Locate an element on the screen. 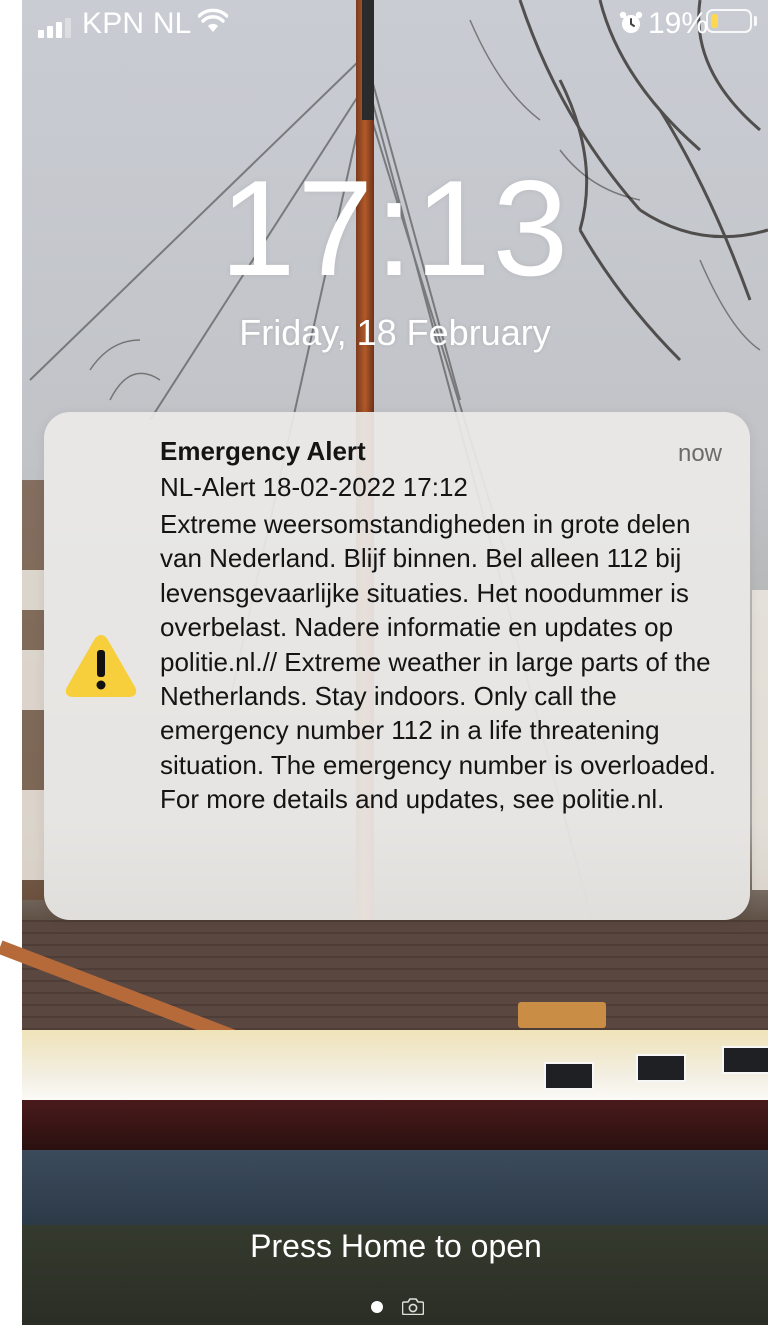  signal-icon is located at coordinates (54, 28).